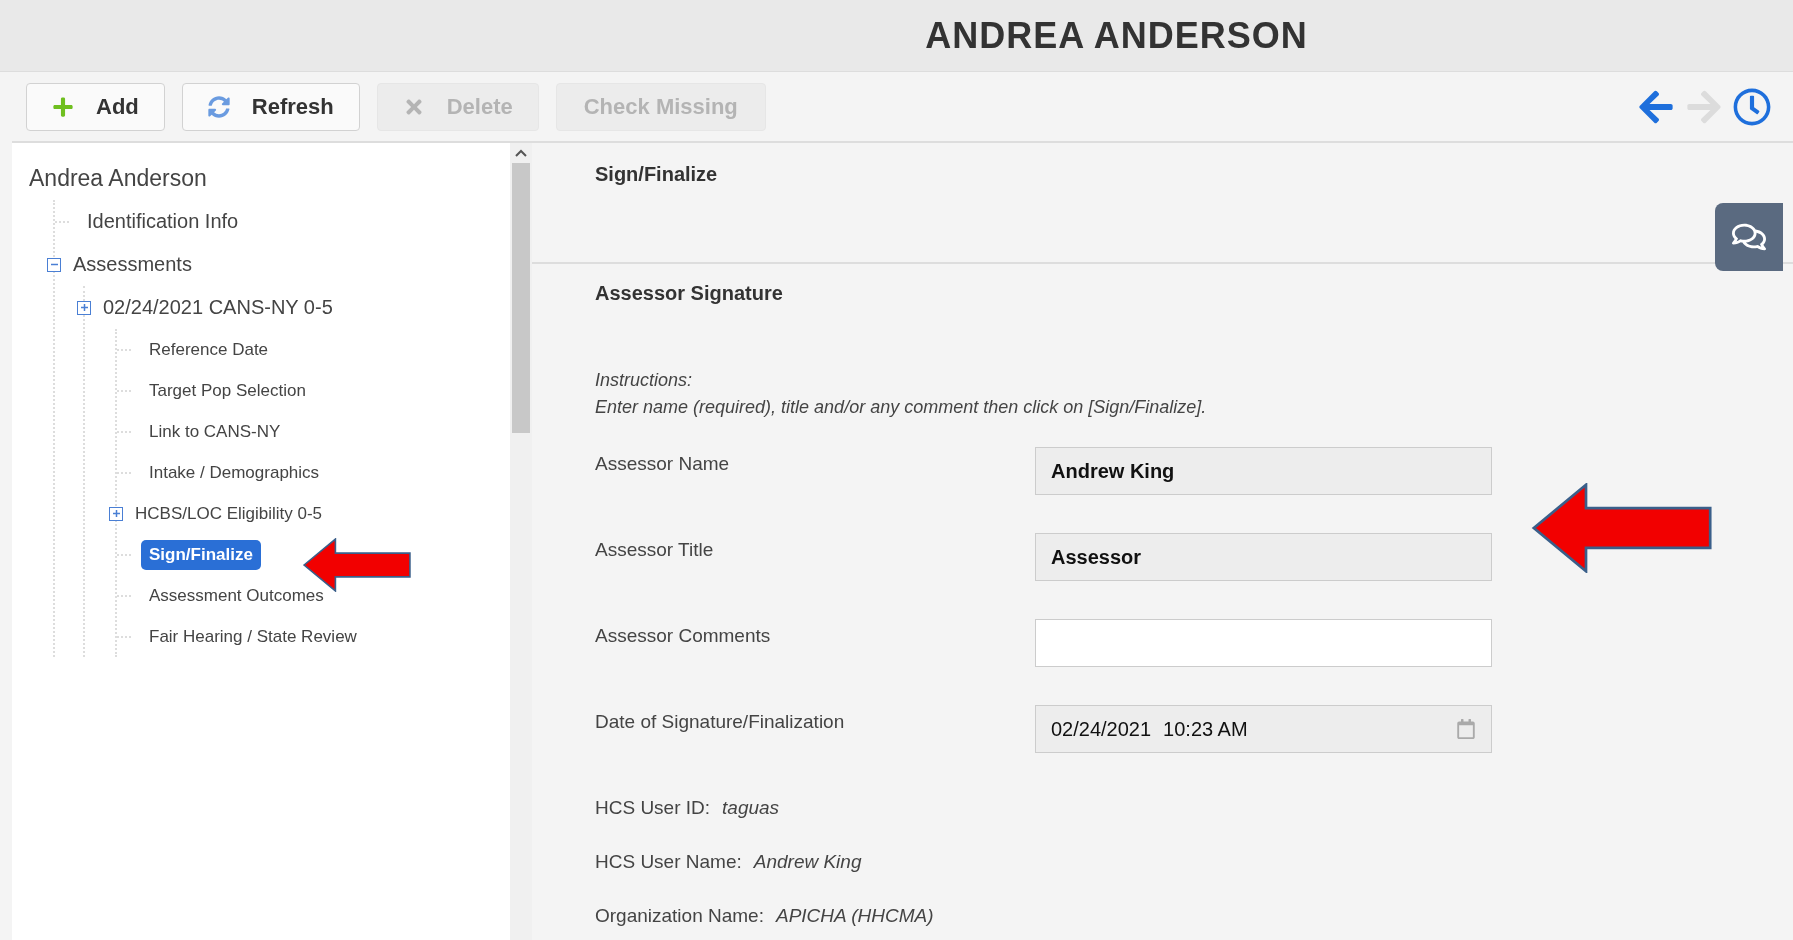 The height and width of the screenshot is (940, 1793). What do you see at coordinates (1116, 35) in the screenshot?
I see `page-title: ANDREA ANDERSON` at bounding box center [1116, 35].